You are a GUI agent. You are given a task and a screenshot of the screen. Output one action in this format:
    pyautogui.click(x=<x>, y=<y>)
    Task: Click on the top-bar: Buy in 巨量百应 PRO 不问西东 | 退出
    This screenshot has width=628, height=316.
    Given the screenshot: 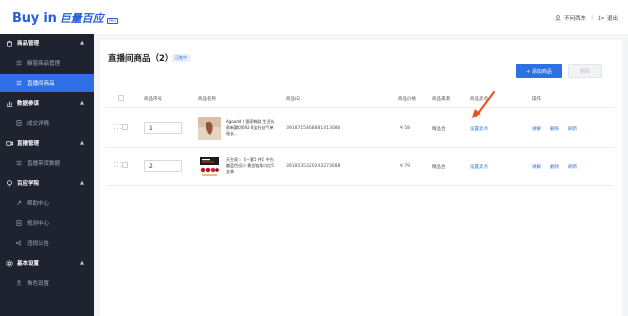 What is the action you would take?
    pyautogui.click(x=314, y=17)
    